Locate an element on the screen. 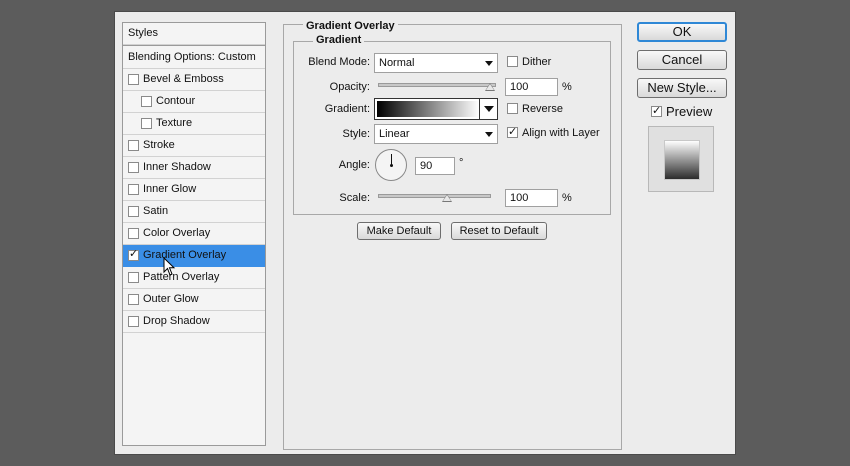  preview-checkbox: ✓ is located at coordinates (656, 111).